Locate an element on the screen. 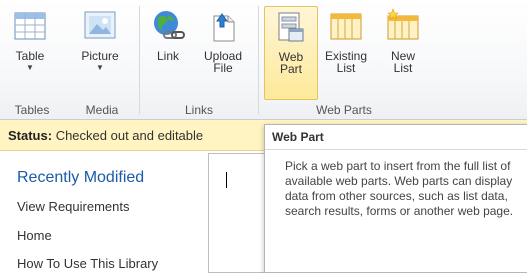 The width and height of the screenshot is (527, 273). group-label-web-parts: Web Parts is located at coordinates (344, 110).